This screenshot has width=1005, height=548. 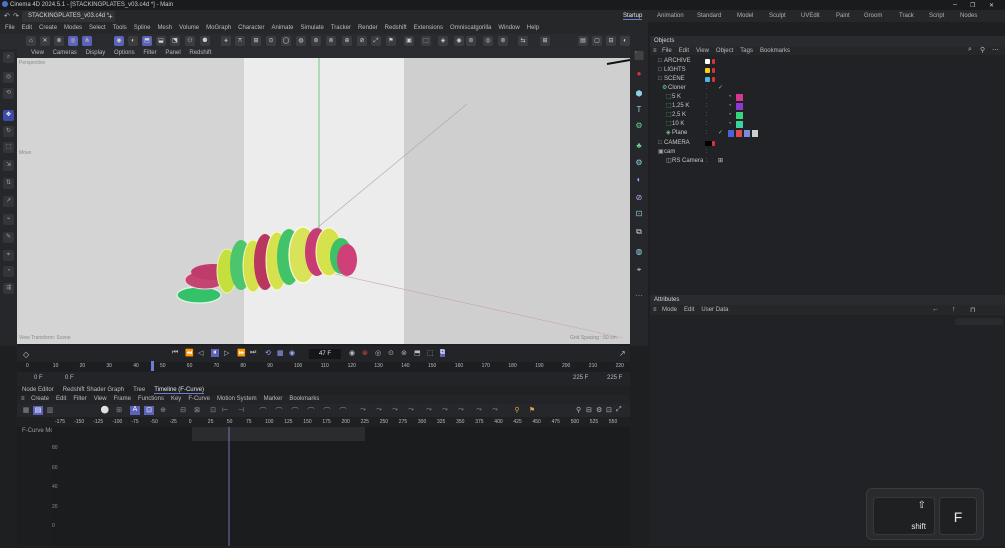 What do you see at coordinates (93, 390) in the screenshot?
I see `editor-tab-redshift-shader-graph: Redshift Shader Graph` at bounding box center [93, 390].